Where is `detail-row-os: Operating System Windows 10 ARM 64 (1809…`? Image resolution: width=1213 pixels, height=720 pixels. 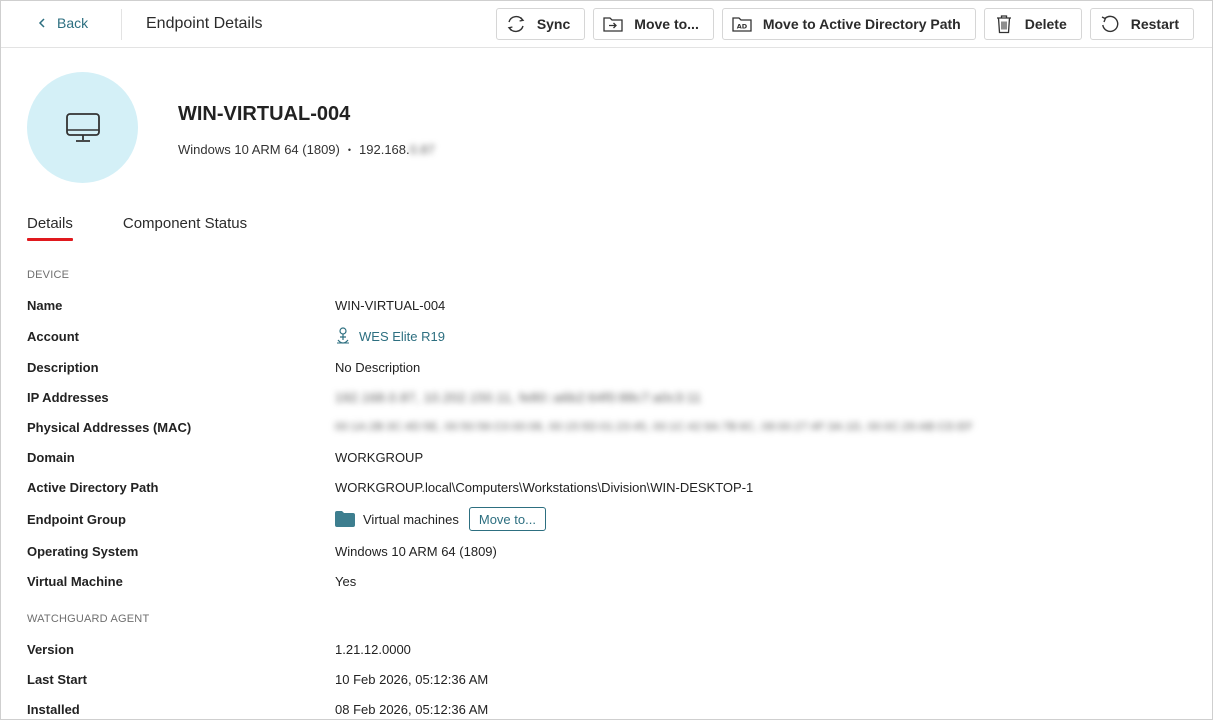 detail-row-os: Operating System Windows 10 ARM 64 (1809… is located at coordinates (607, 551).